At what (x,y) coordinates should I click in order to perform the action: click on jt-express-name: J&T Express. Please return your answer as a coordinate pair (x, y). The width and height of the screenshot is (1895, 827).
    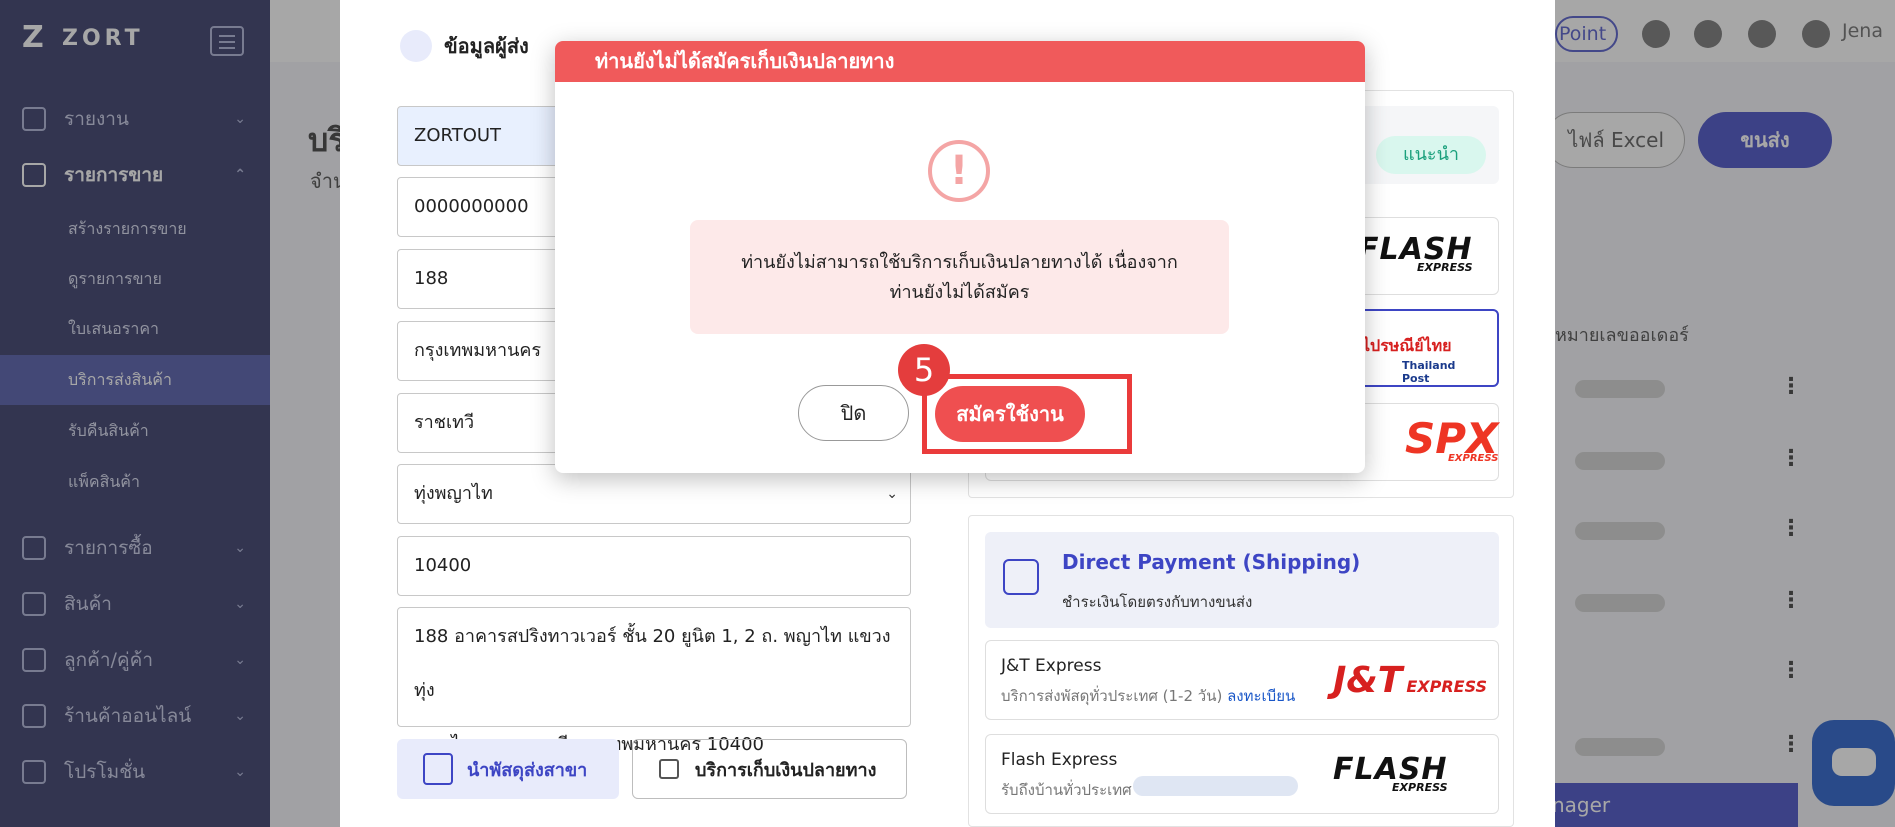
    Looking at the image, I should click on (1051, 666).